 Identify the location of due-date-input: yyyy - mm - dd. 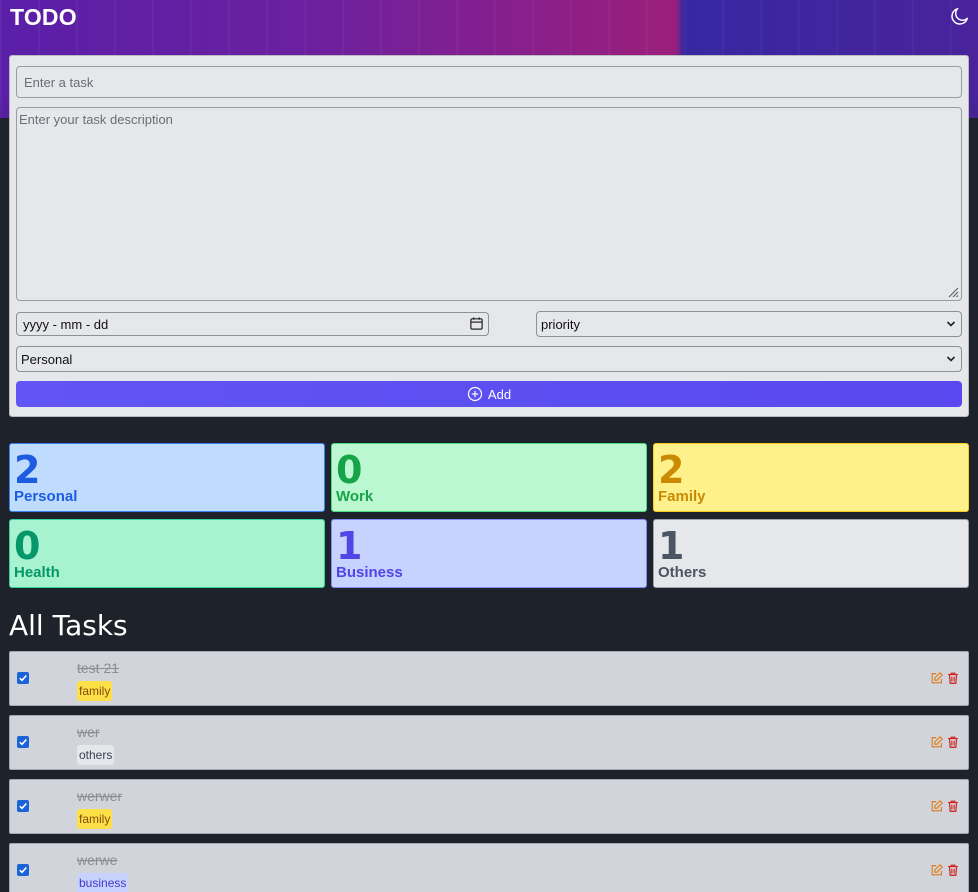
(252, 324).